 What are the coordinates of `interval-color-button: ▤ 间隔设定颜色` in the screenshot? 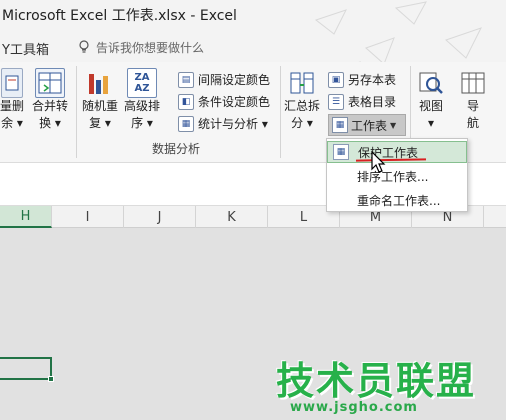 It's located at (224, 79).